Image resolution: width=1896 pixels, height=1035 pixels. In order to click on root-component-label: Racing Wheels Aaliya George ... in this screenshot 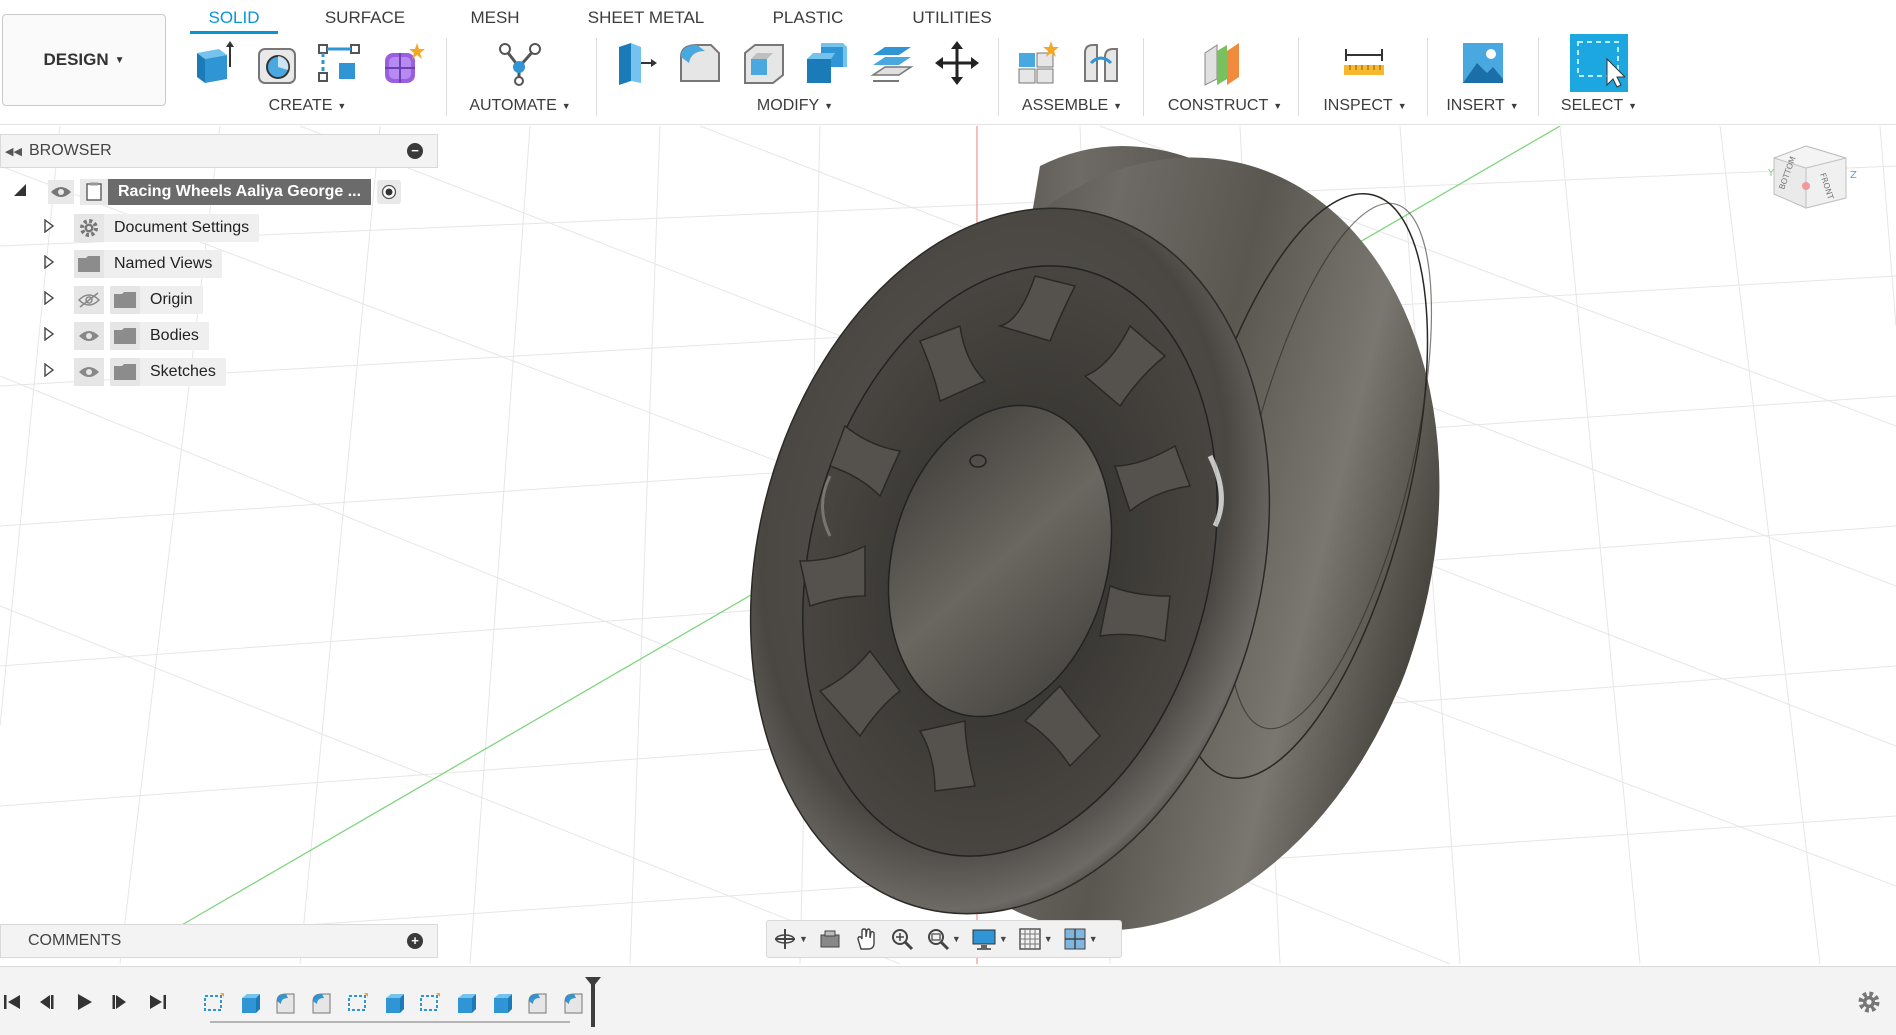, I will do `click(240, 192)`.